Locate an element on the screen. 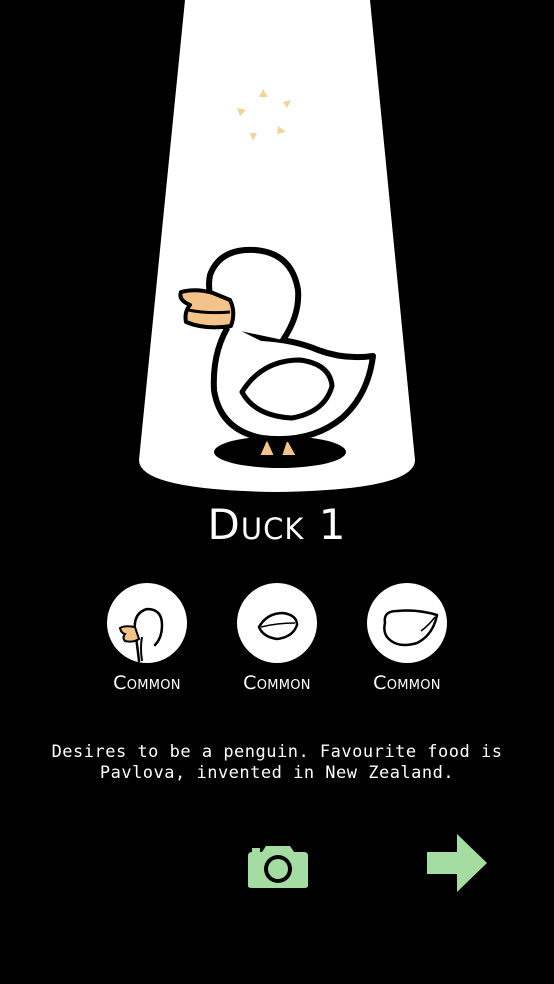 The width and height of the screenshot is (554, 984). trait-body: Common is located at coordinates (407, 638).